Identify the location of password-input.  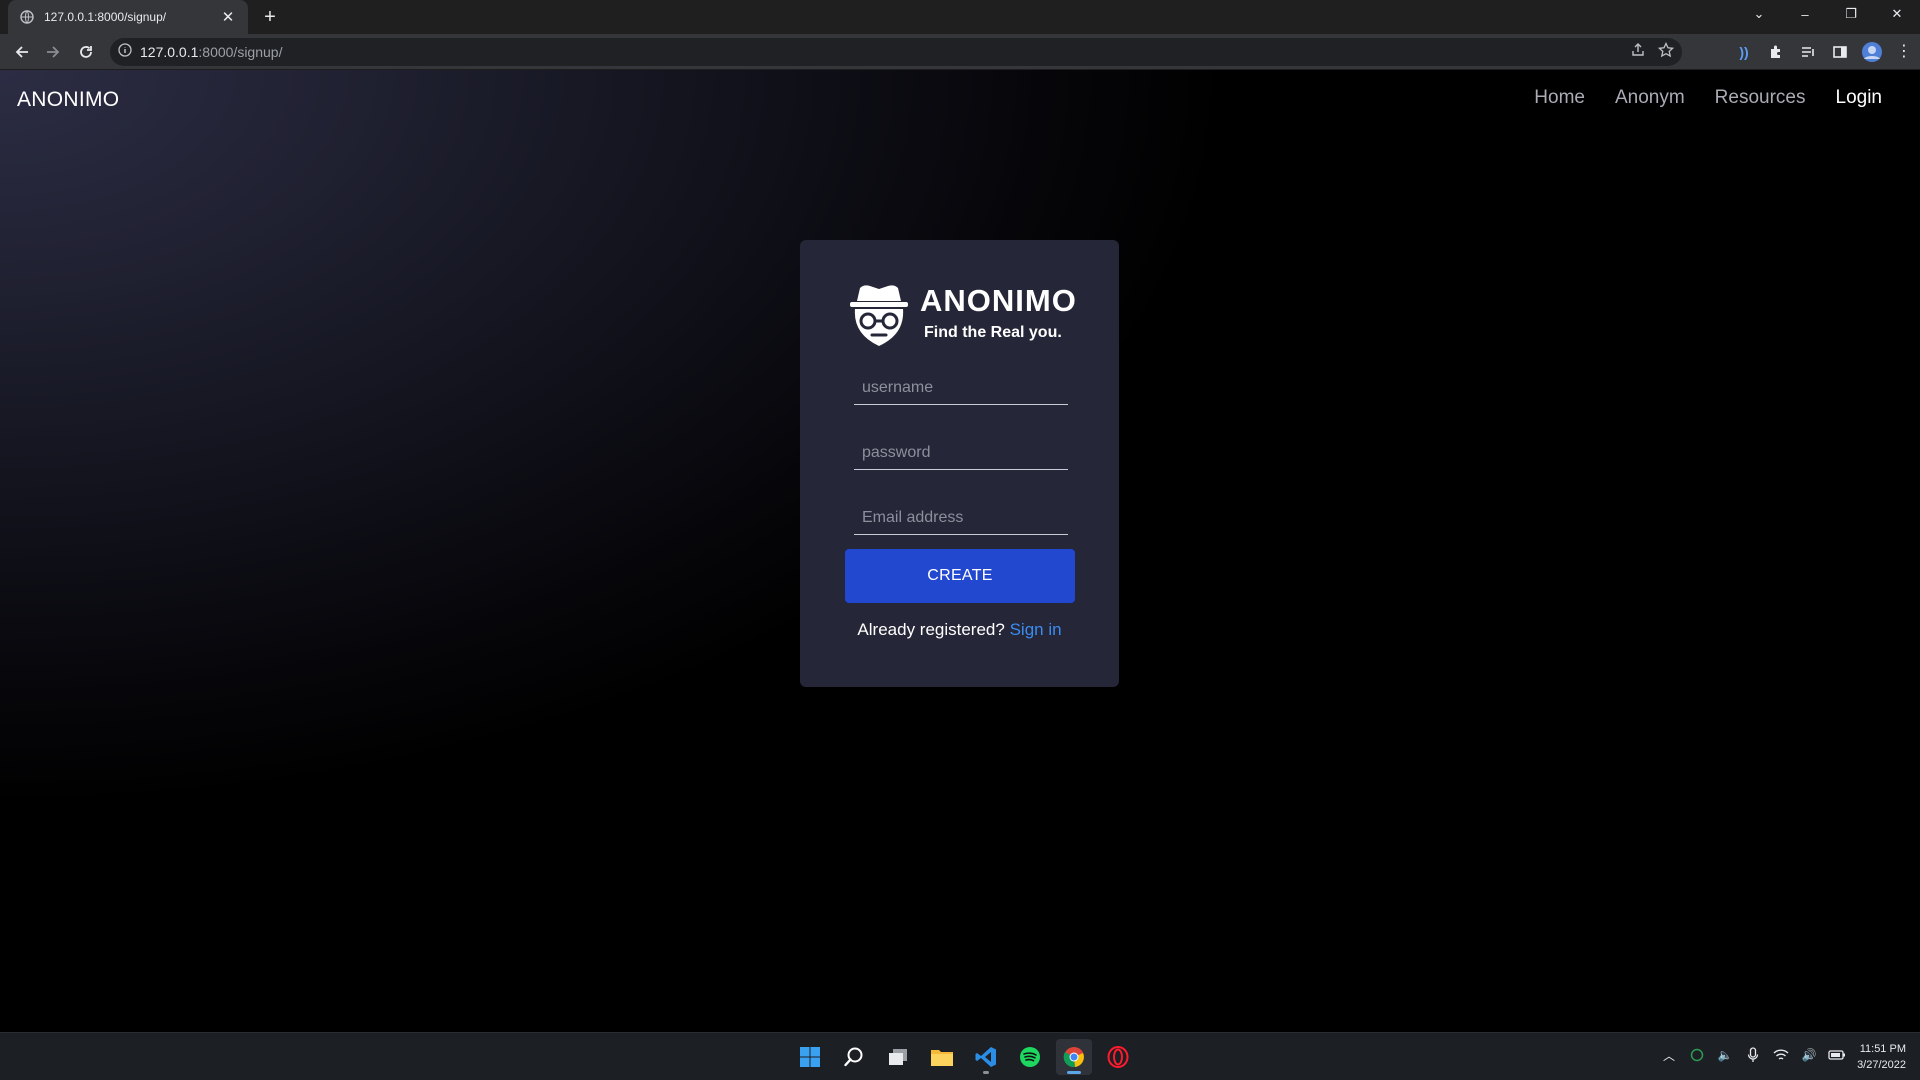
(961, 452).